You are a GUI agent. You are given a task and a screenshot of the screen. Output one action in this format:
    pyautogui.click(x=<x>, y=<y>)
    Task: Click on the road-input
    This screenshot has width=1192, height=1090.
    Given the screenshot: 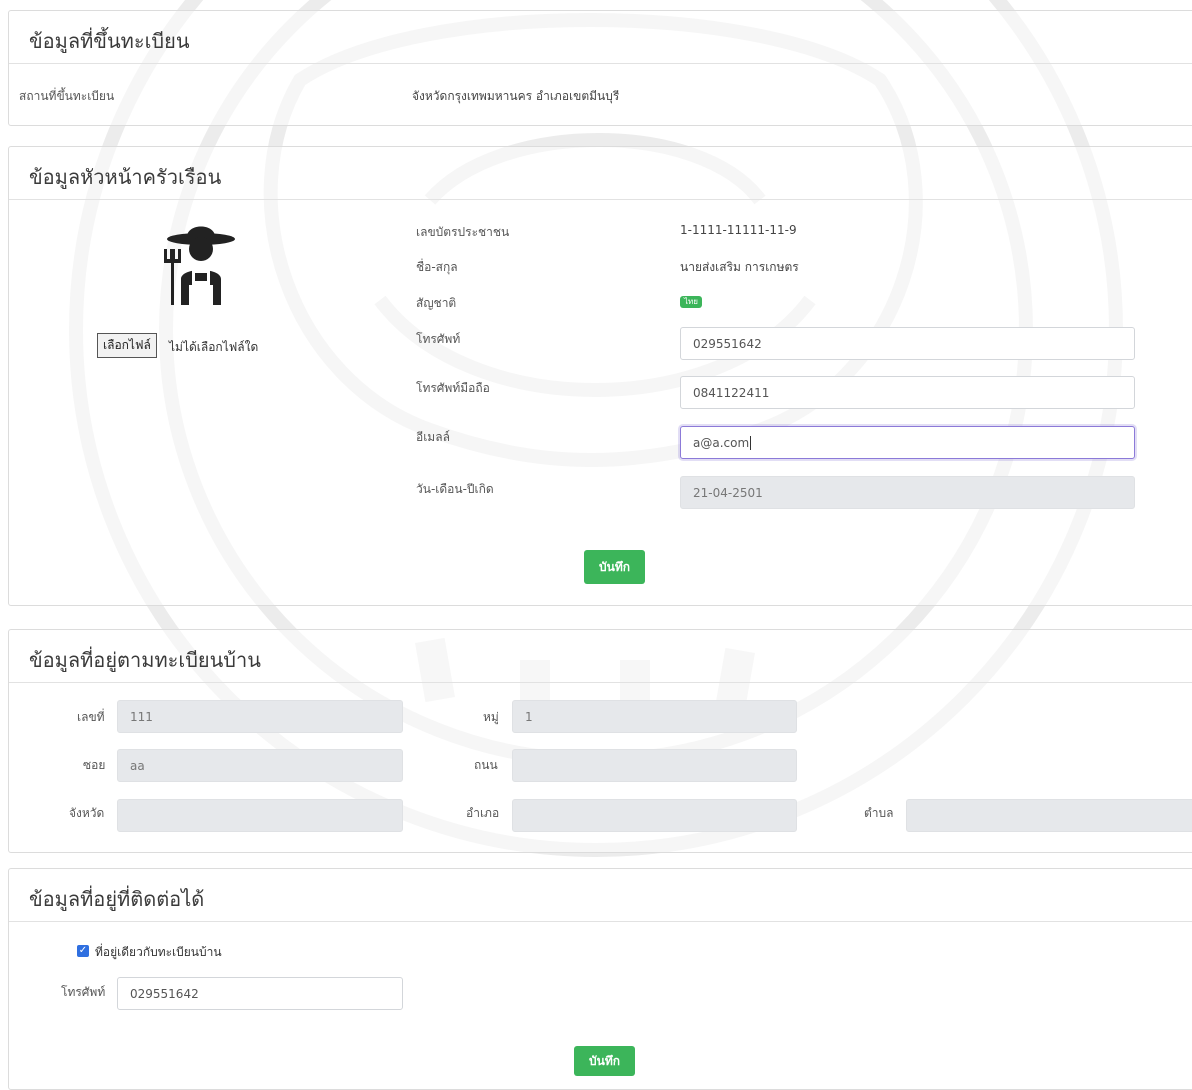 What is the action you would take?
    pyautogui.click(x=654, y=765)
    